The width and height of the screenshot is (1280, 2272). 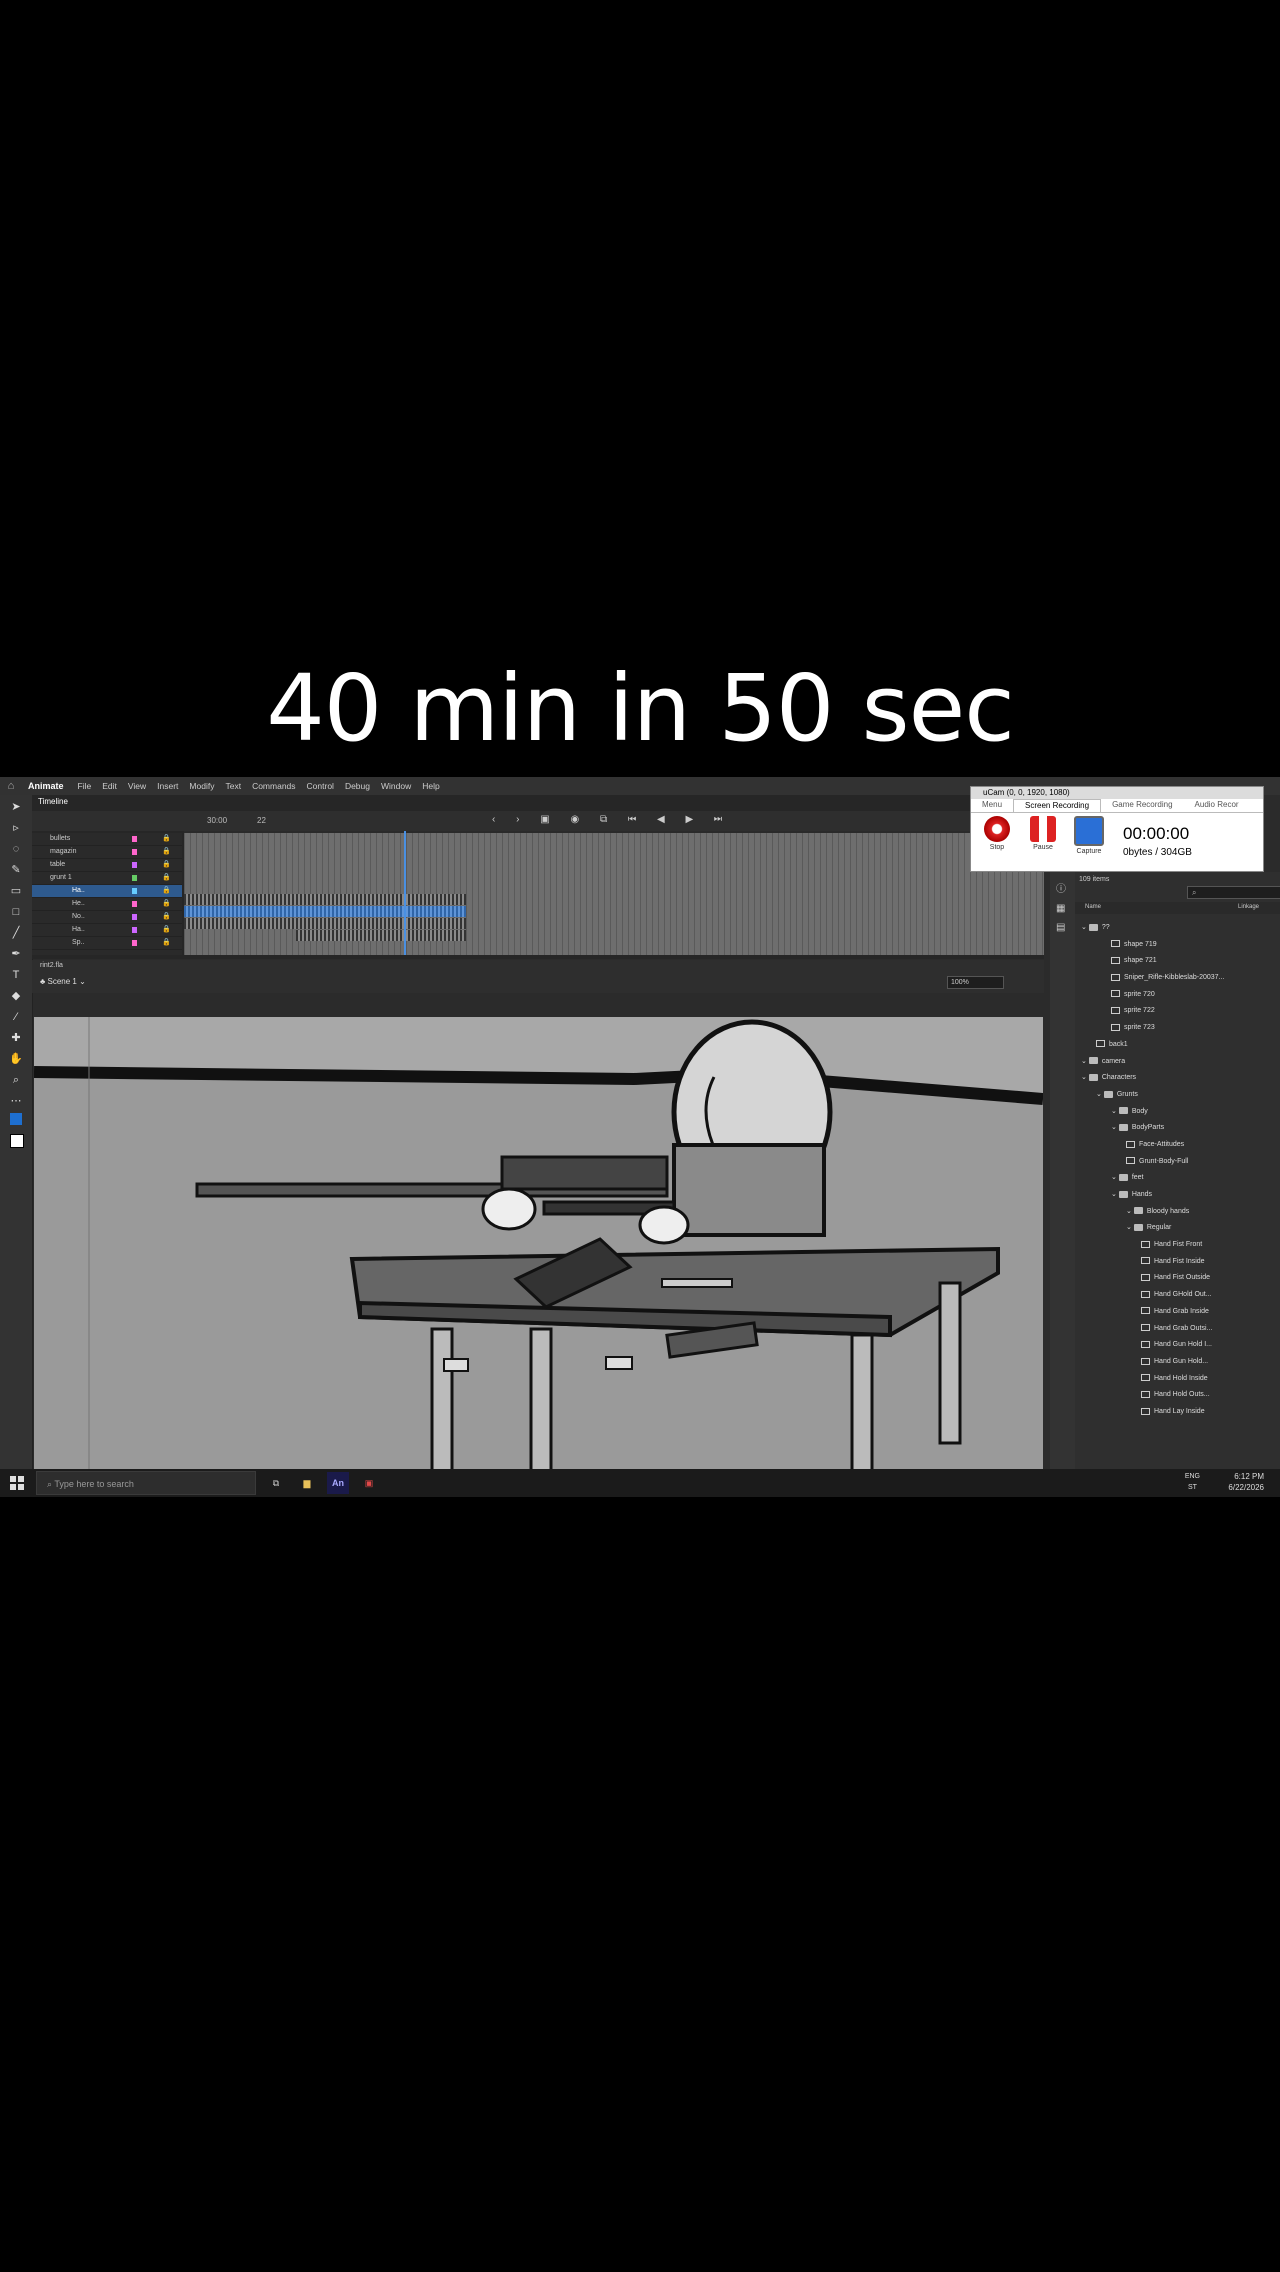 What do you see at coordinates (167, 786) in the screenshot?
I see `menu-insert: Insert` at bounding box center [167, 786].